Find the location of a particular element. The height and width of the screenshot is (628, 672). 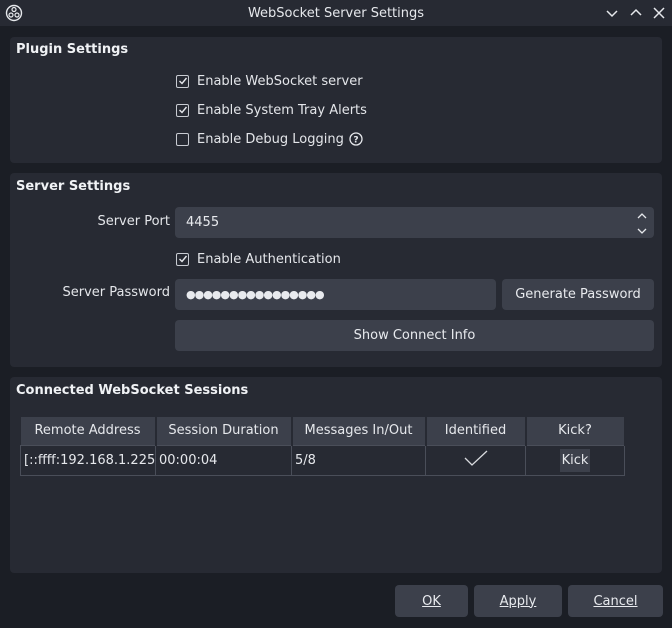

close-icon is located at coordinates (659, 13).